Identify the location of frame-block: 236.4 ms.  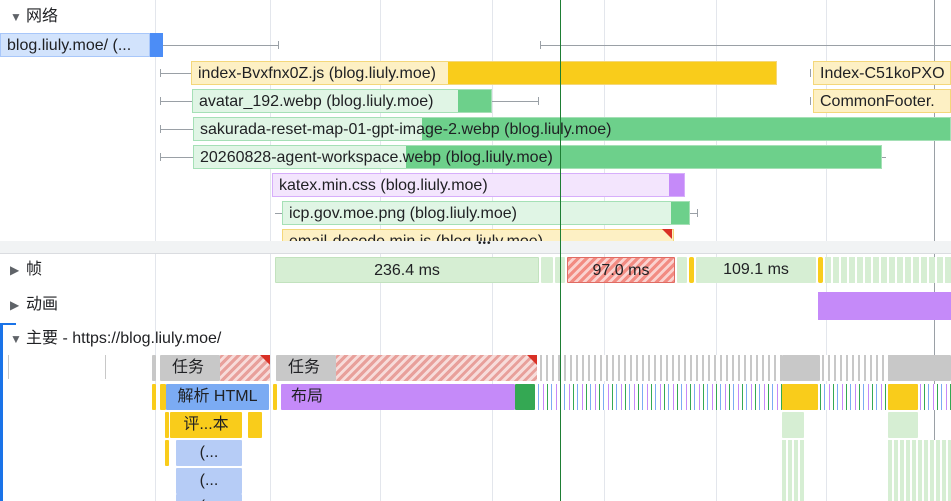
(407, 270).